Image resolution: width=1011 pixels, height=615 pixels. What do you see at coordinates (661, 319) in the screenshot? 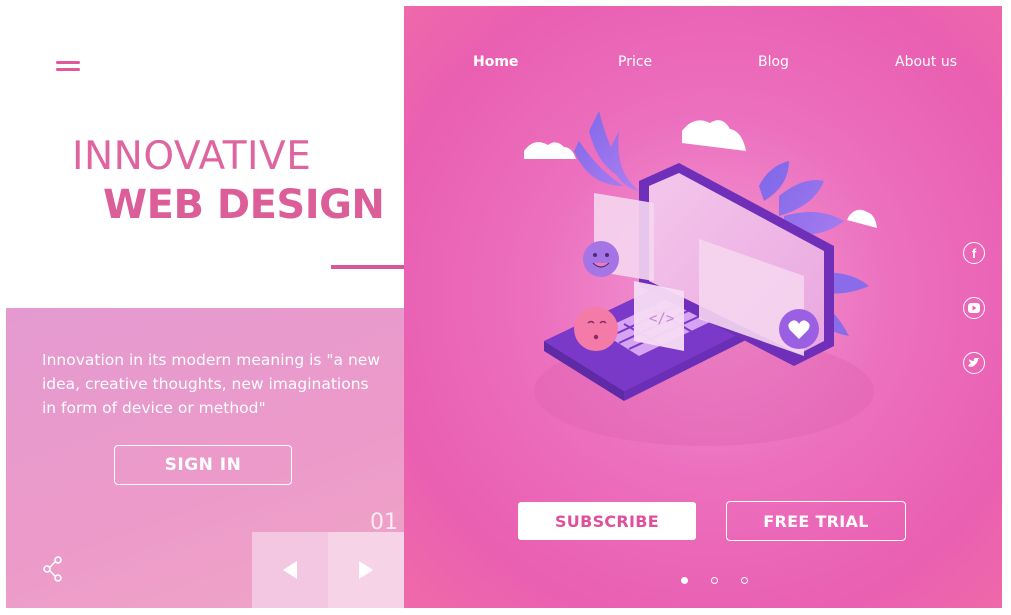
I see `code-icon: </>` at bounding box center [661, 319].